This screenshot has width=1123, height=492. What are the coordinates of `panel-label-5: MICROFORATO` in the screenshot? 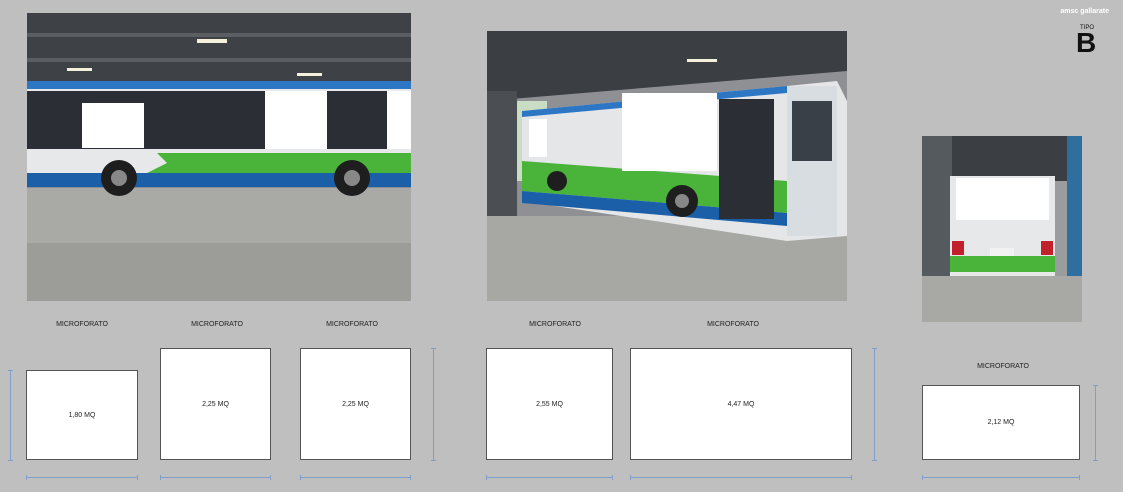 It's located at (733, 324).